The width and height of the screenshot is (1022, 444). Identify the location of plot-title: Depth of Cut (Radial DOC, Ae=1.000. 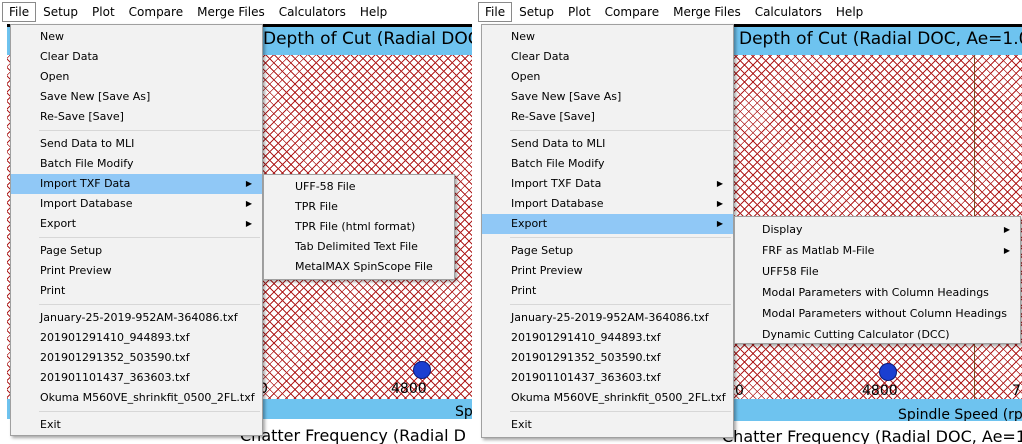
(880, 39).